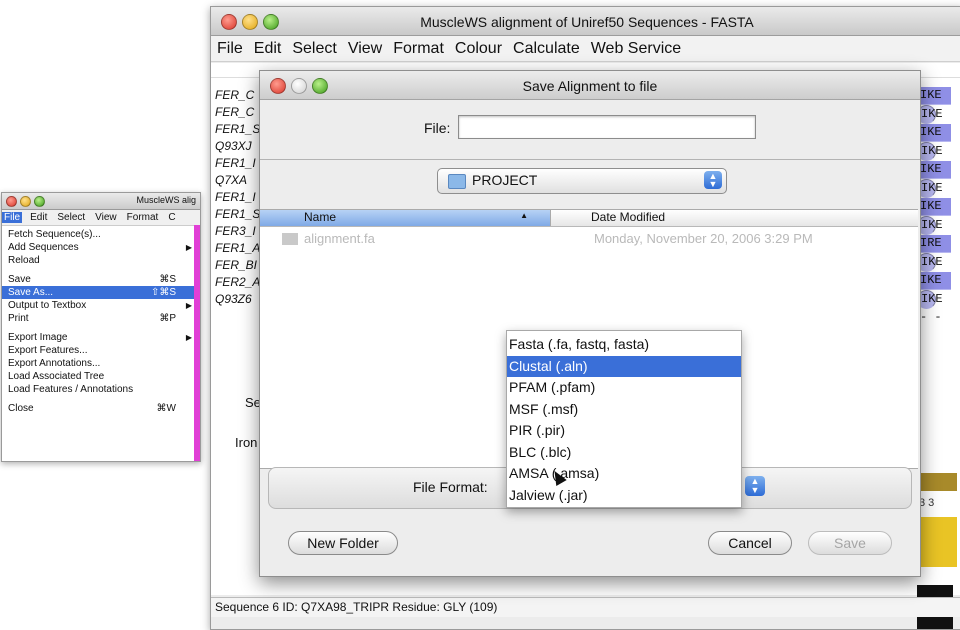  I want to click on sequence-id: Q93XJ, so click(240, 146).